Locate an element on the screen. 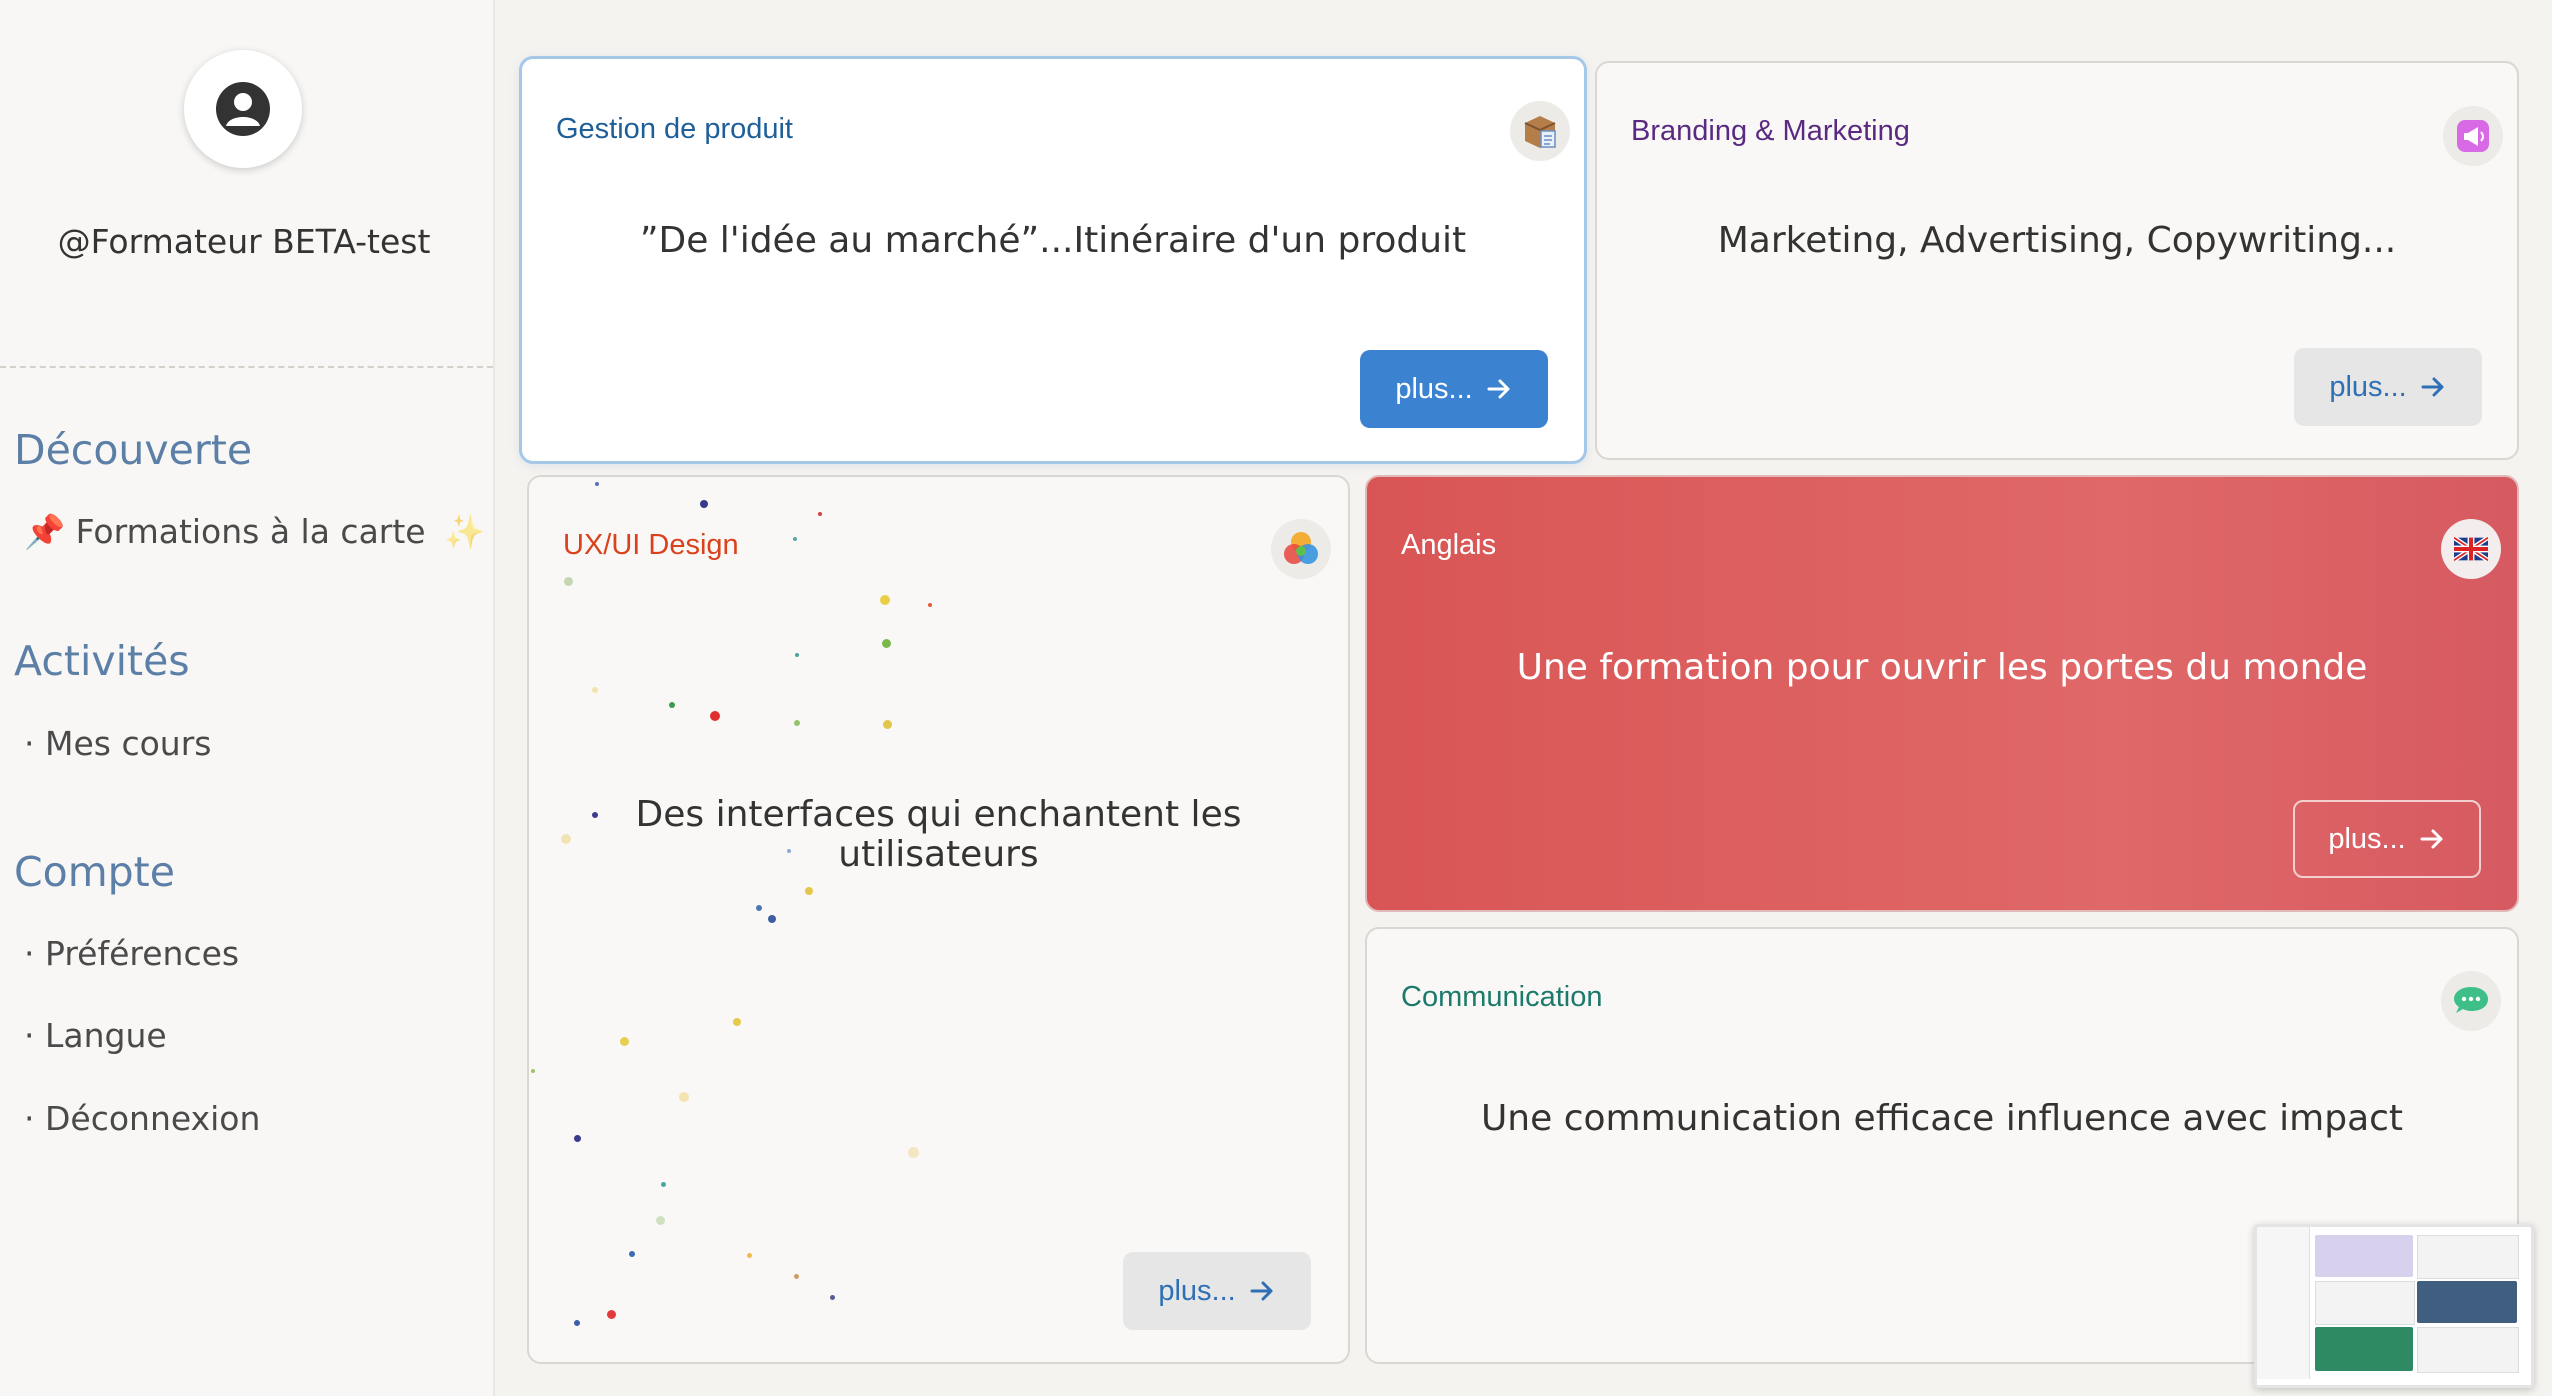 The image size is (2552, 1396). nav-item-label: Déconnexion is located at coordinates (153, 1118).